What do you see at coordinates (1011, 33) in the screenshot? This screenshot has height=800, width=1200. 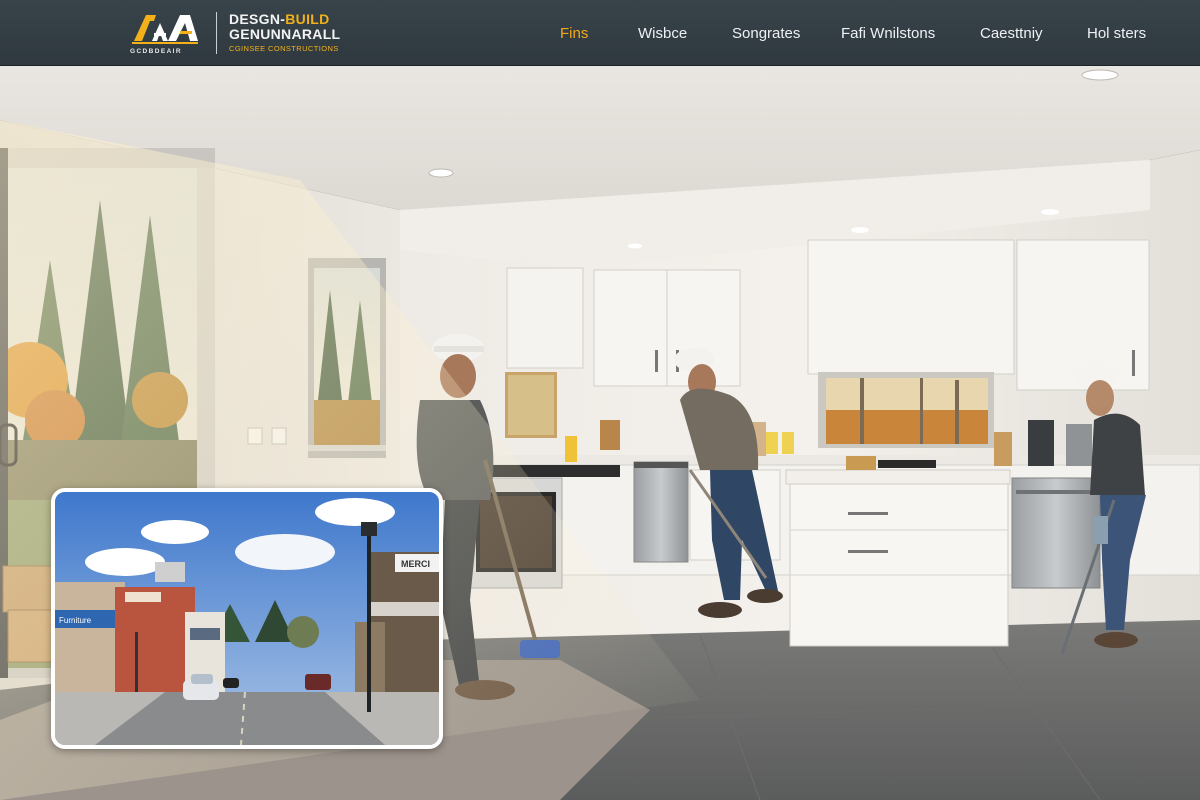 I see `nav-item-caesttniy: Caesttniy` at bounding box center [1011, 33].